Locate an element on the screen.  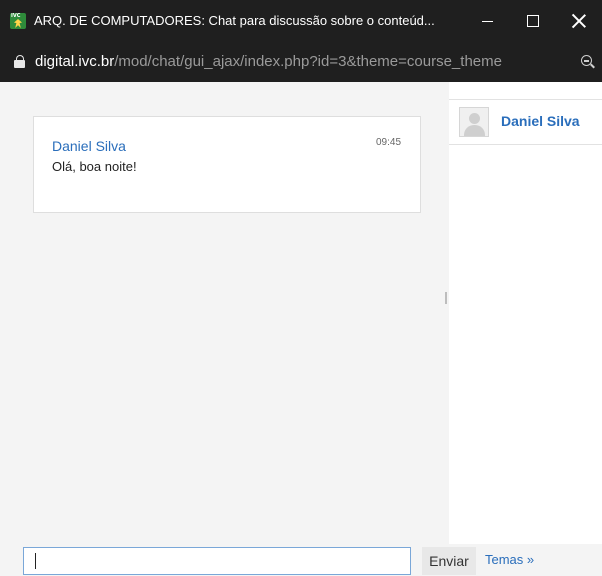
panel-resize-handle is located at coordinates (446, 298).